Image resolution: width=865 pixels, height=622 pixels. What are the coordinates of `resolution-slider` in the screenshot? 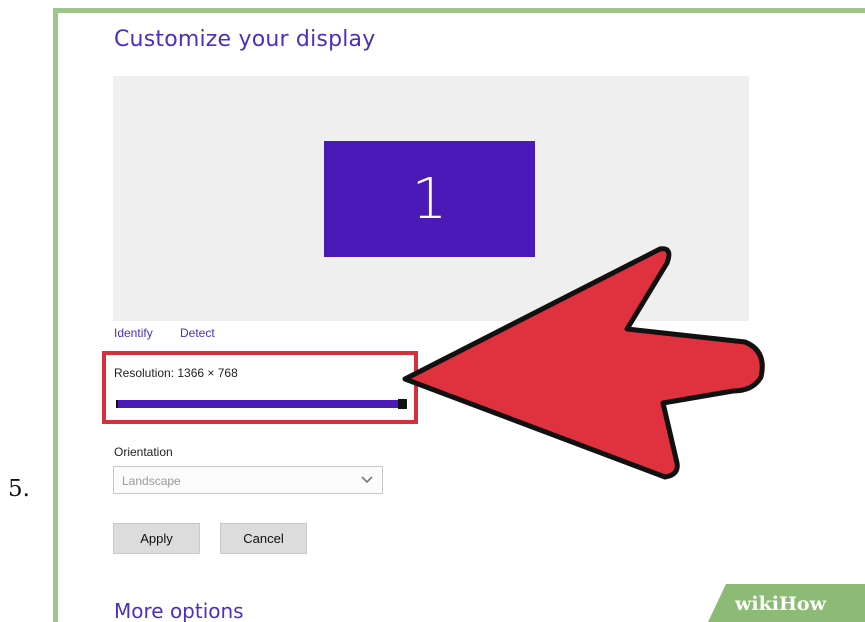 It's located at (261, 404).